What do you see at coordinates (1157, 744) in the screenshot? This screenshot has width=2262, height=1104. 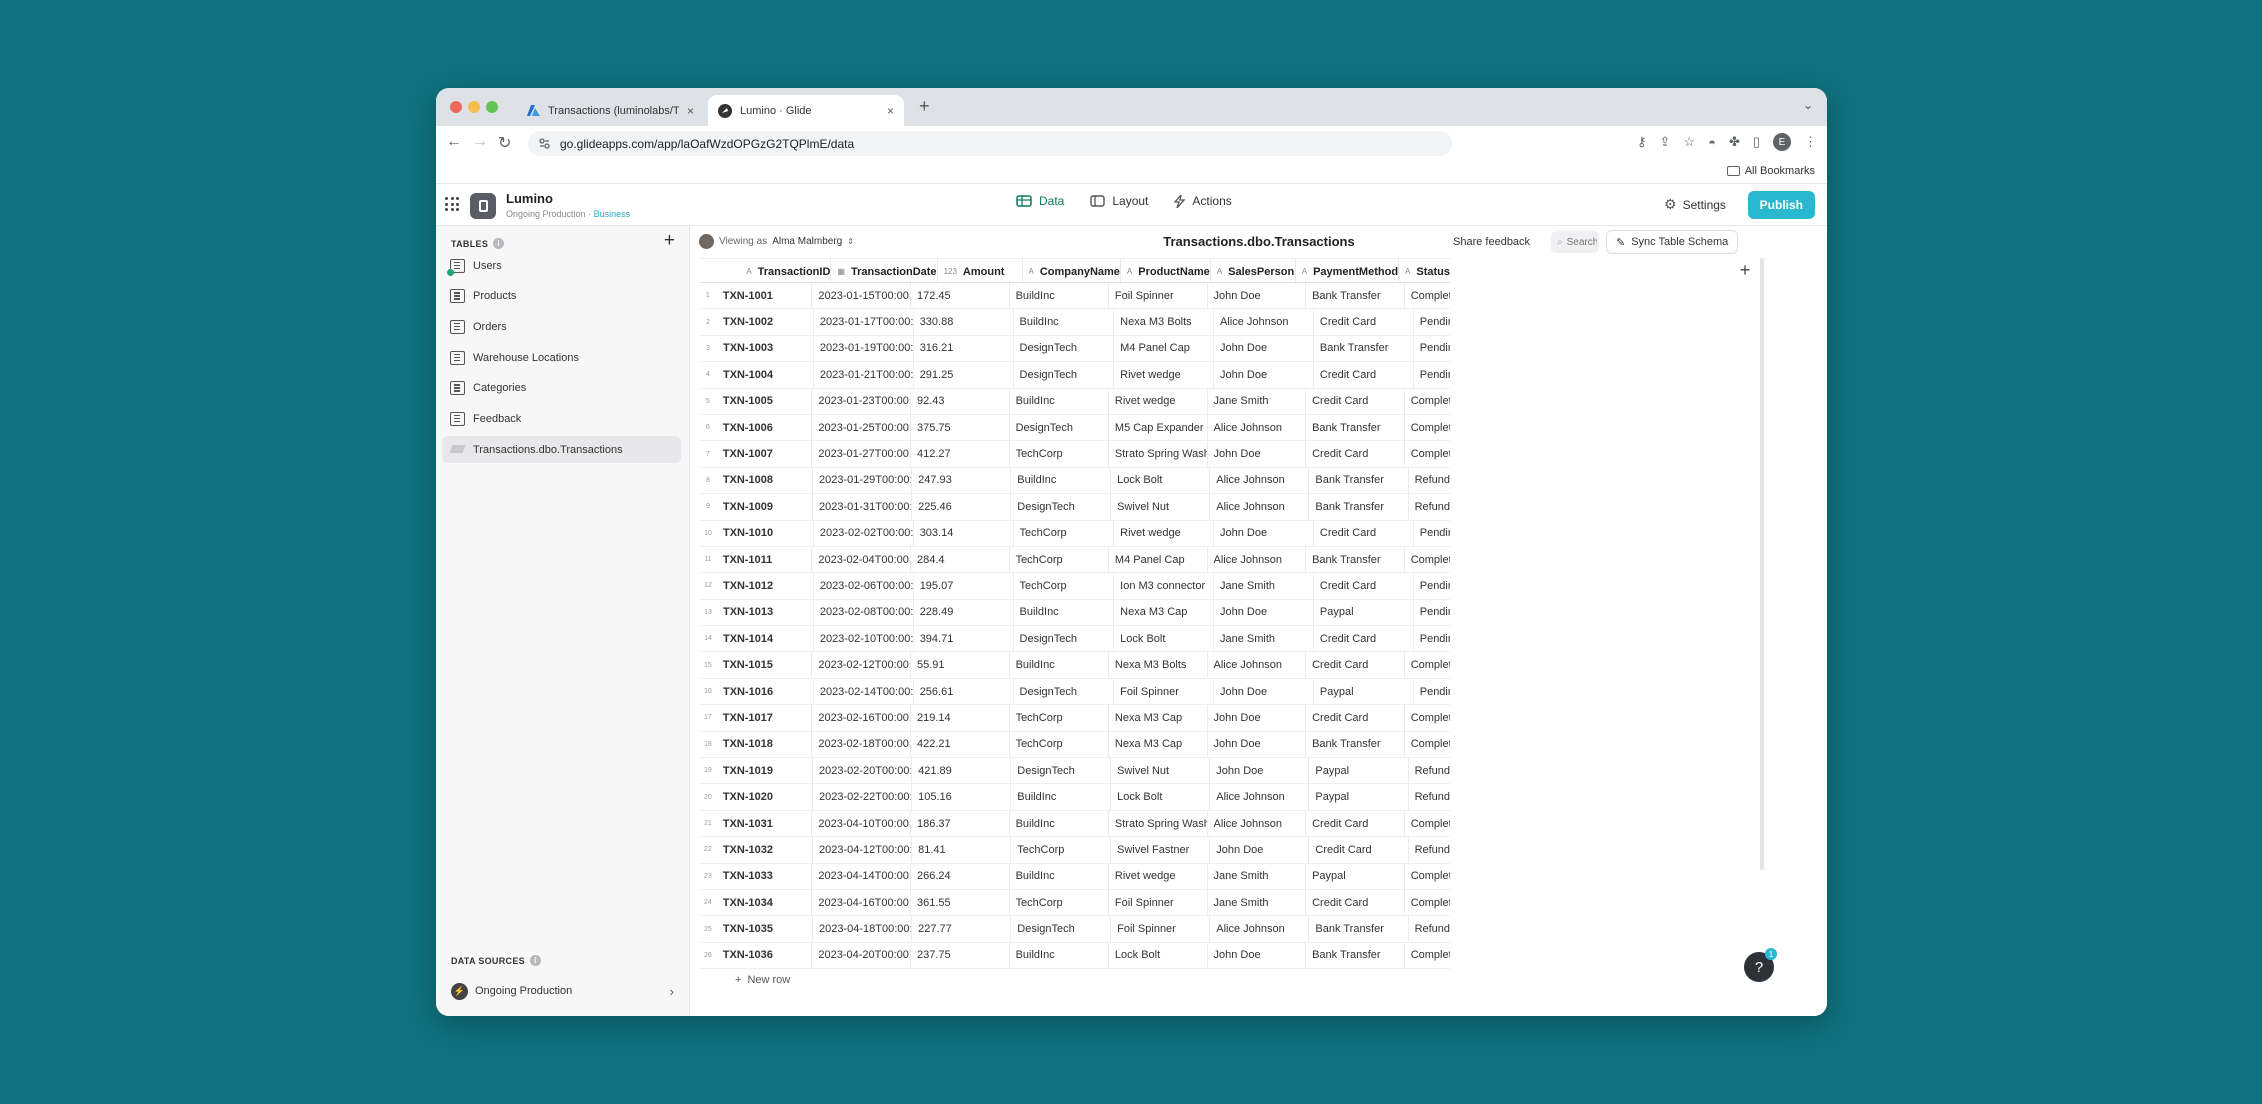 I see `table-cell: Nexa M3 Cap` at bounding box center [1157, 744].